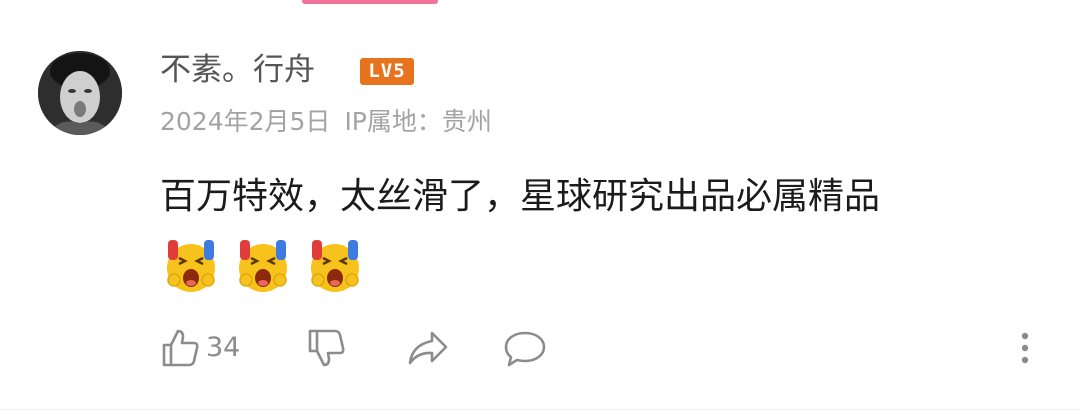 This screenshot has width=1080, height=415. I want to click on comment-actions: 34, so click(610, 348).